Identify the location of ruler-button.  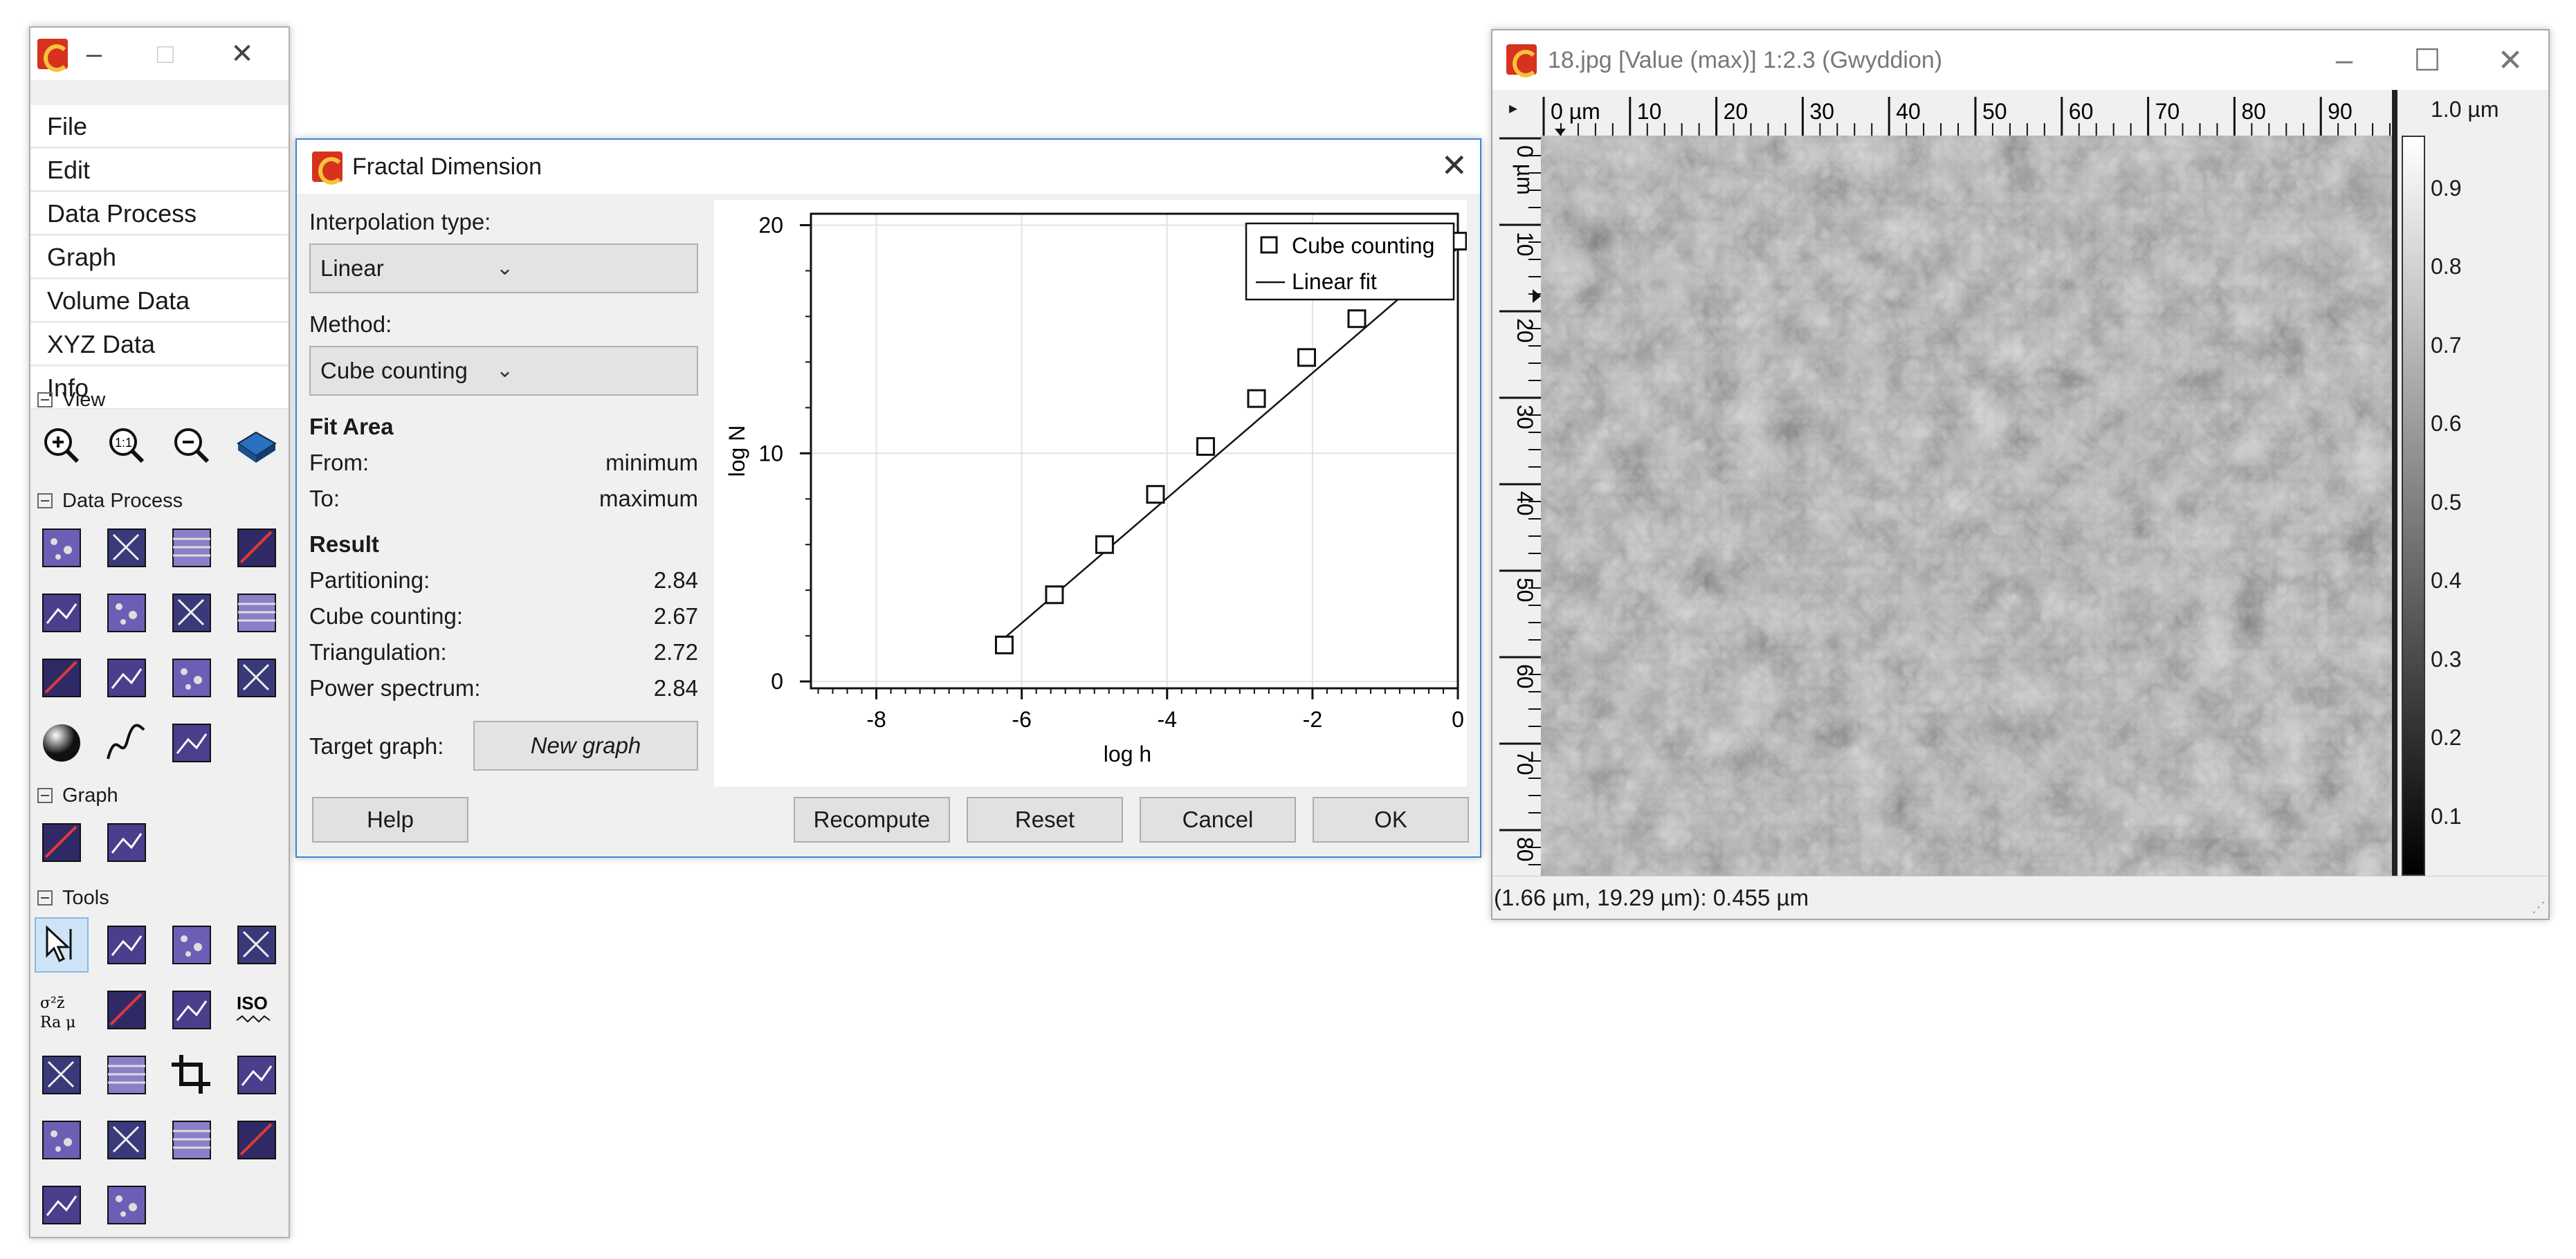
(127, 945).